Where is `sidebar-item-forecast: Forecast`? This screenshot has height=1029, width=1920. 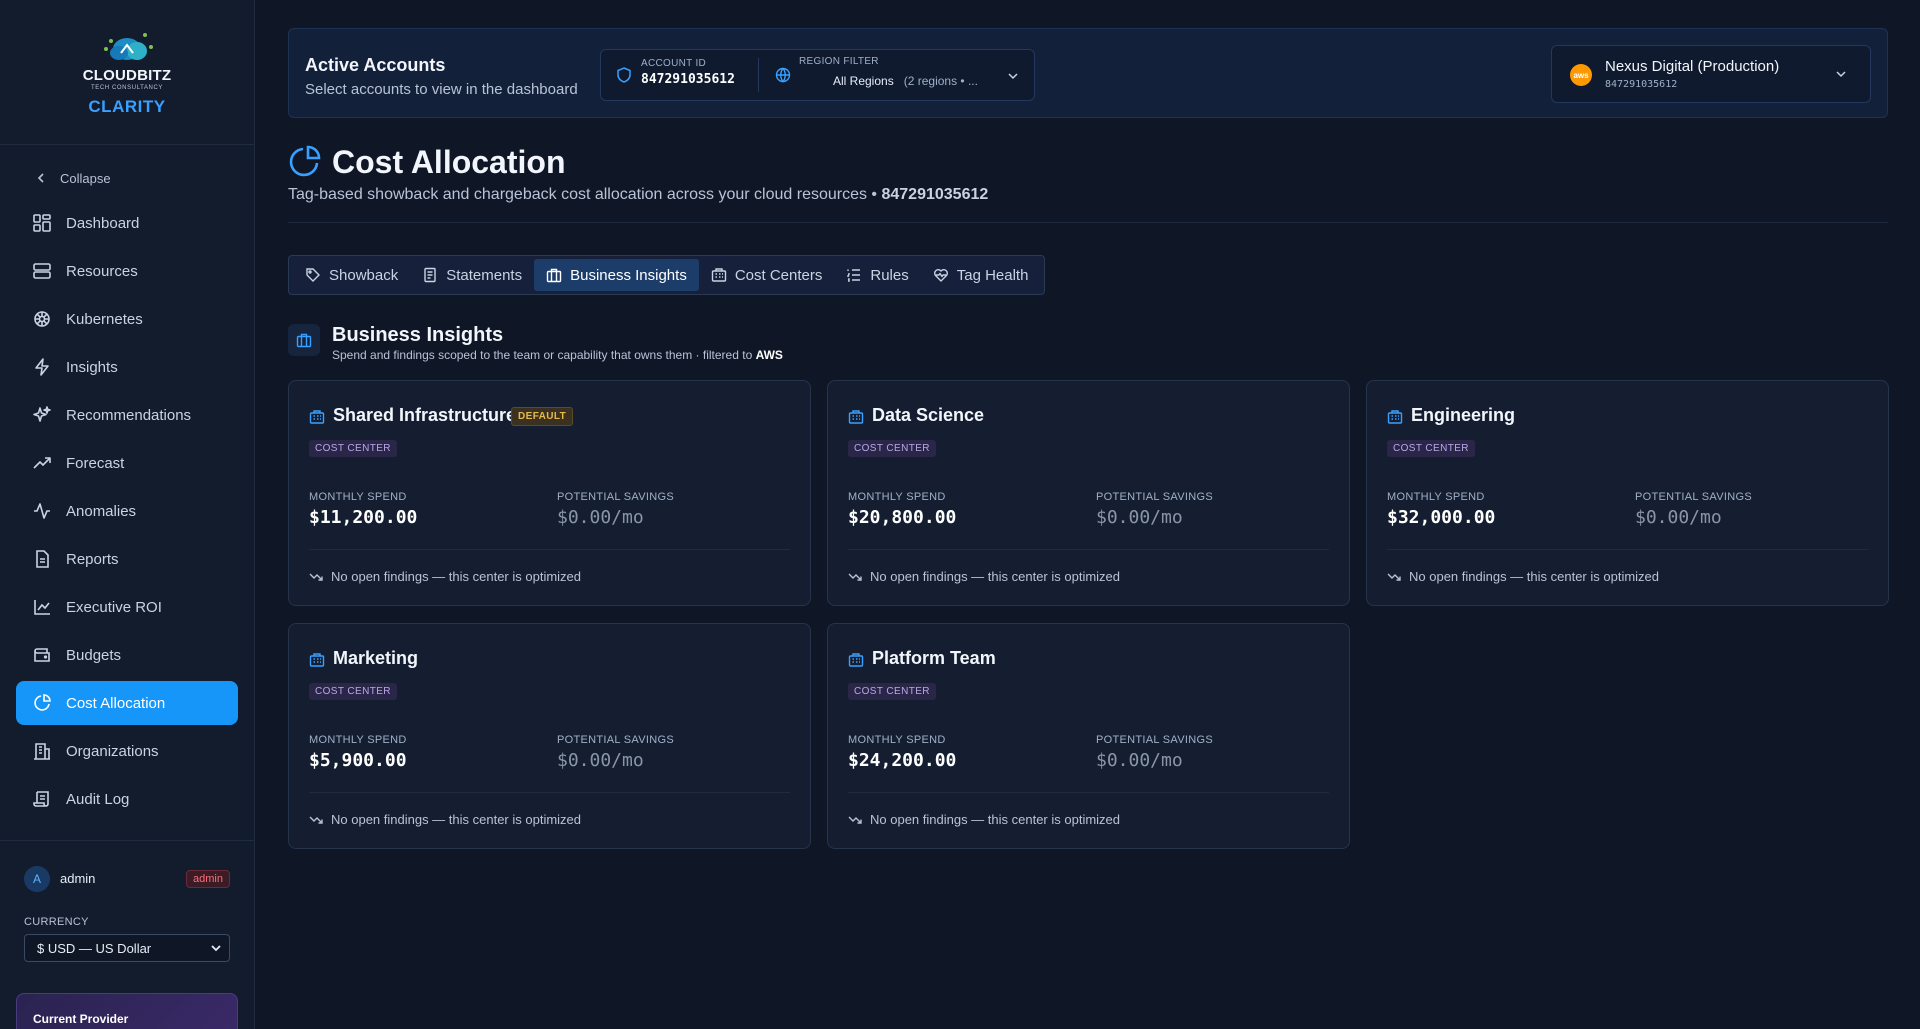
sidebar-item-forecast: Forecast is located at coordinates (127, 463).